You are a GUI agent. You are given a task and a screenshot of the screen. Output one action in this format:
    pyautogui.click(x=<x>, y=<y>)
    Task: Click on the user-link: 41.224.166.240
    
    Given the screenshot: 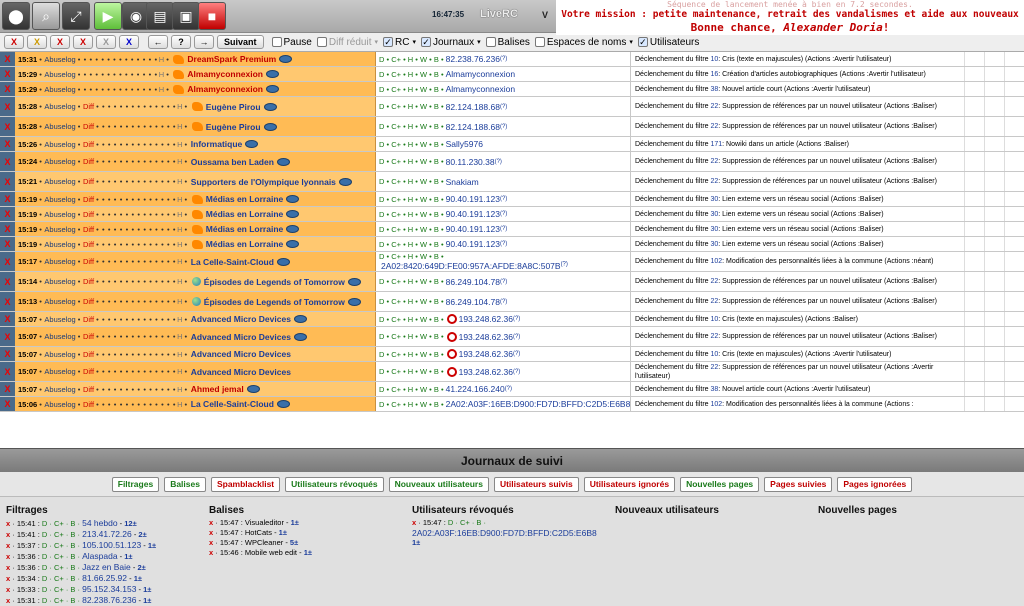 What is the action you would take?
    pyautogui.click(x=475, y=389)
    